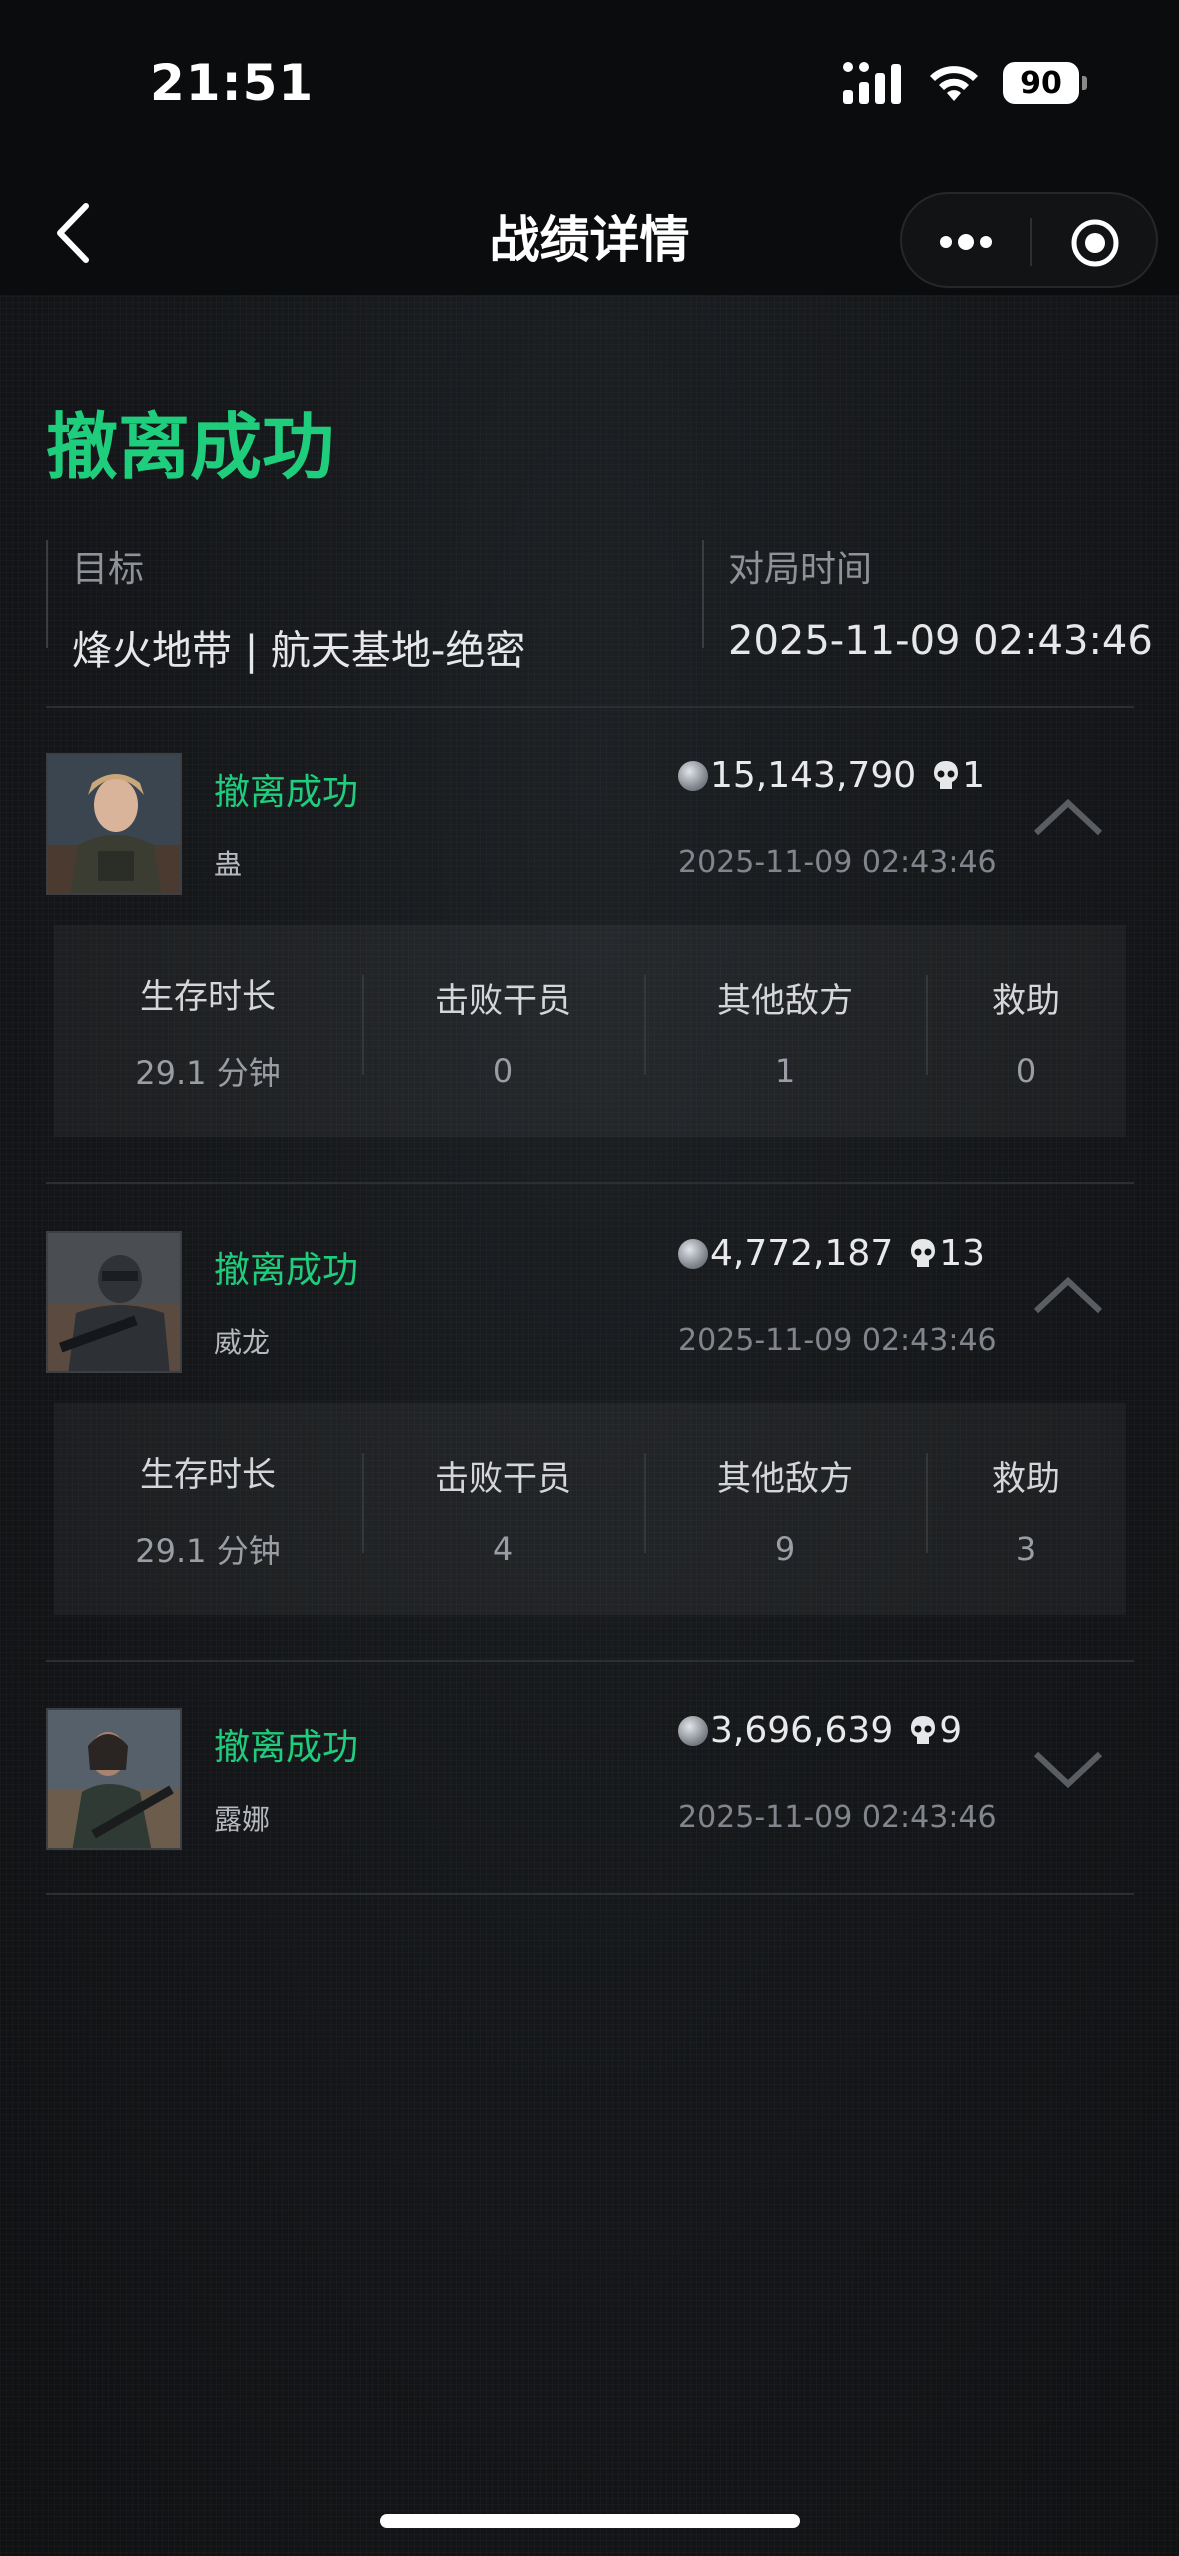  Describe the element at coordinates (974, 775) in the screenshot. I see `player-kills: 1` at that location.